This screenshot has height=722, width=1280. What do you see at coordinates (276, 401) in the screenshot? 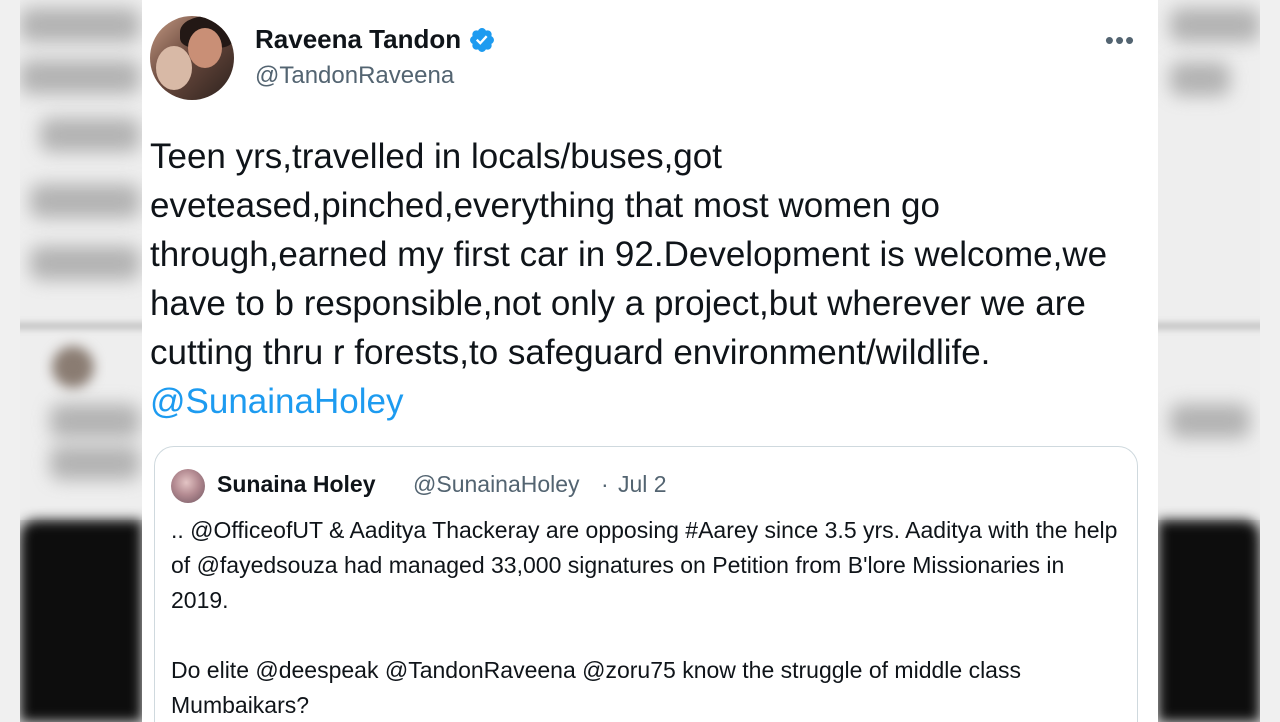
I see `mention-link: @SunainaHoley` at bounding box center [276, 401].